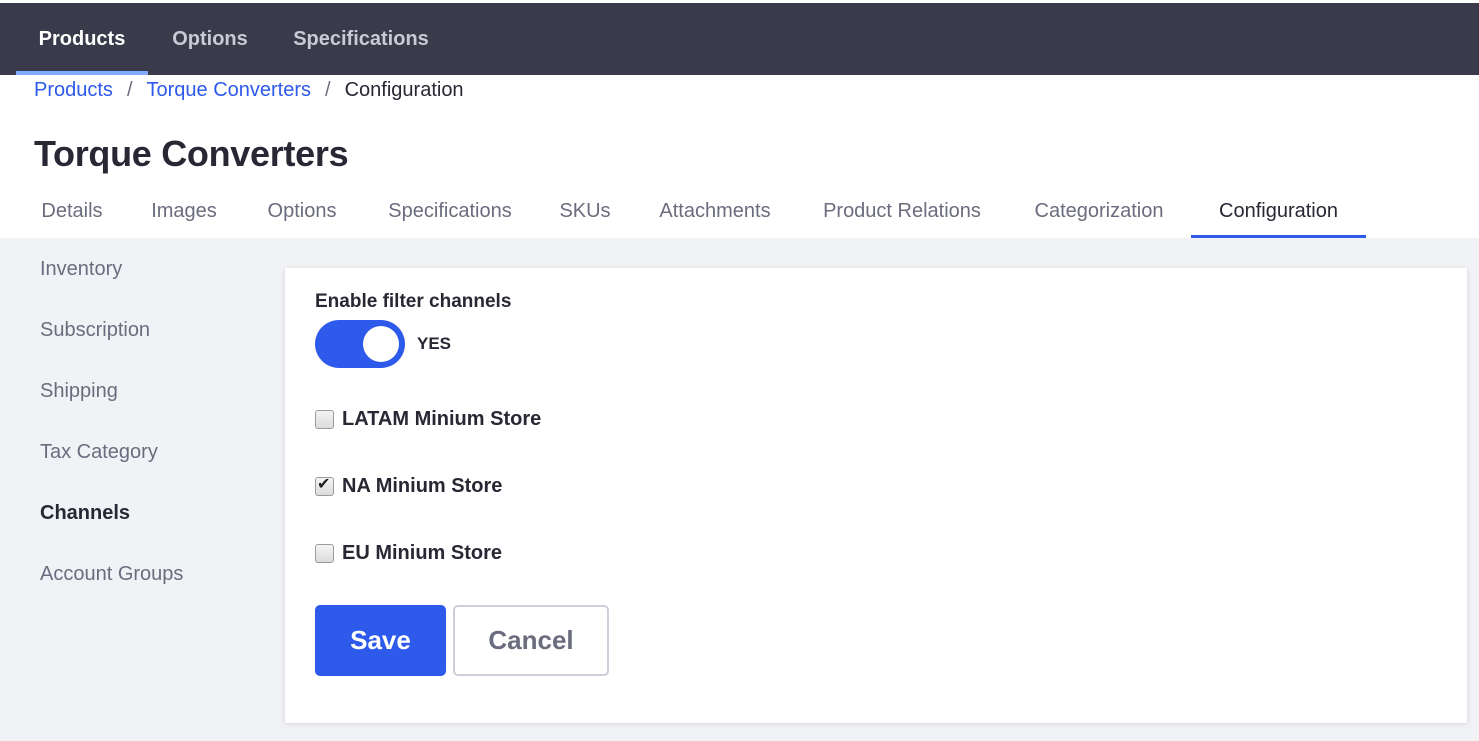  I want to click on toggle-knob, so click(381, 344).